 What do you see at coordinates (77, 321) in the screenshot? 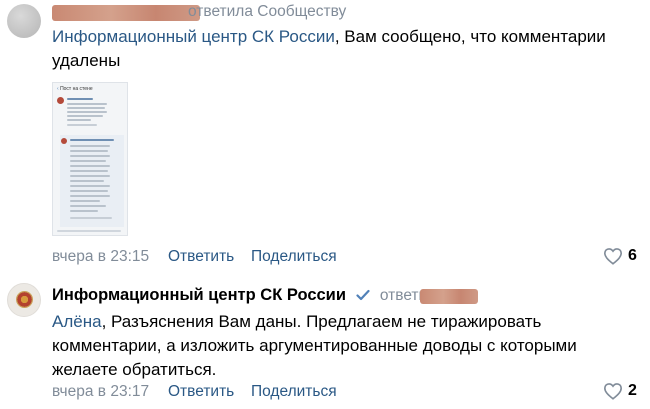
I see `reply-to-link: Алёна` at bounding box center [77, 321].